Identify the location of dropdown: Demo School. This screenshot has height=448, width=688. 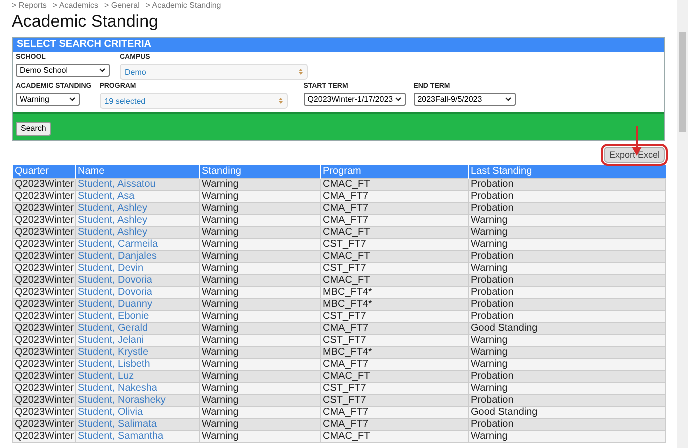
(63, 70).